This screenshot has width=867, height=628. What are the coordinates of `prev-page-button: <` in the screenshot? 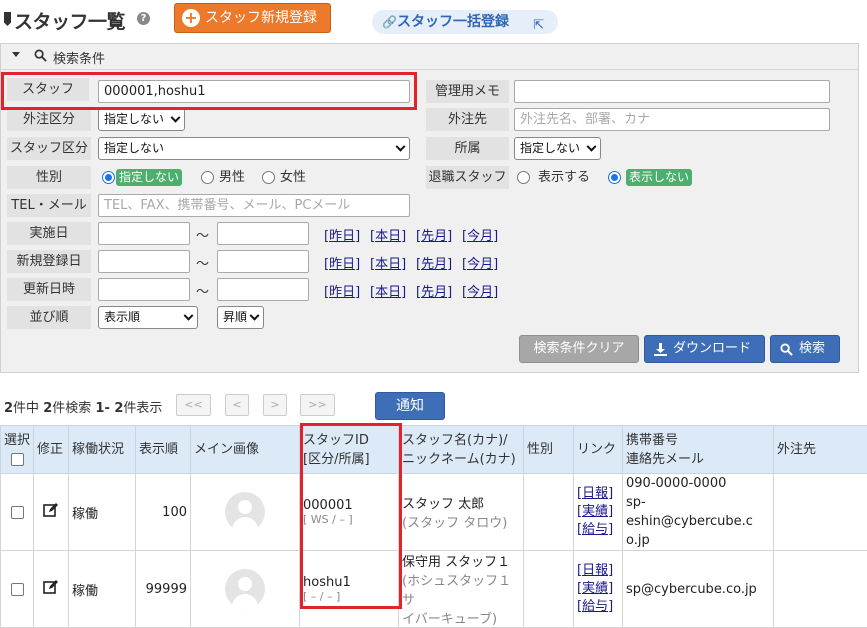 It's located at (237, 405).